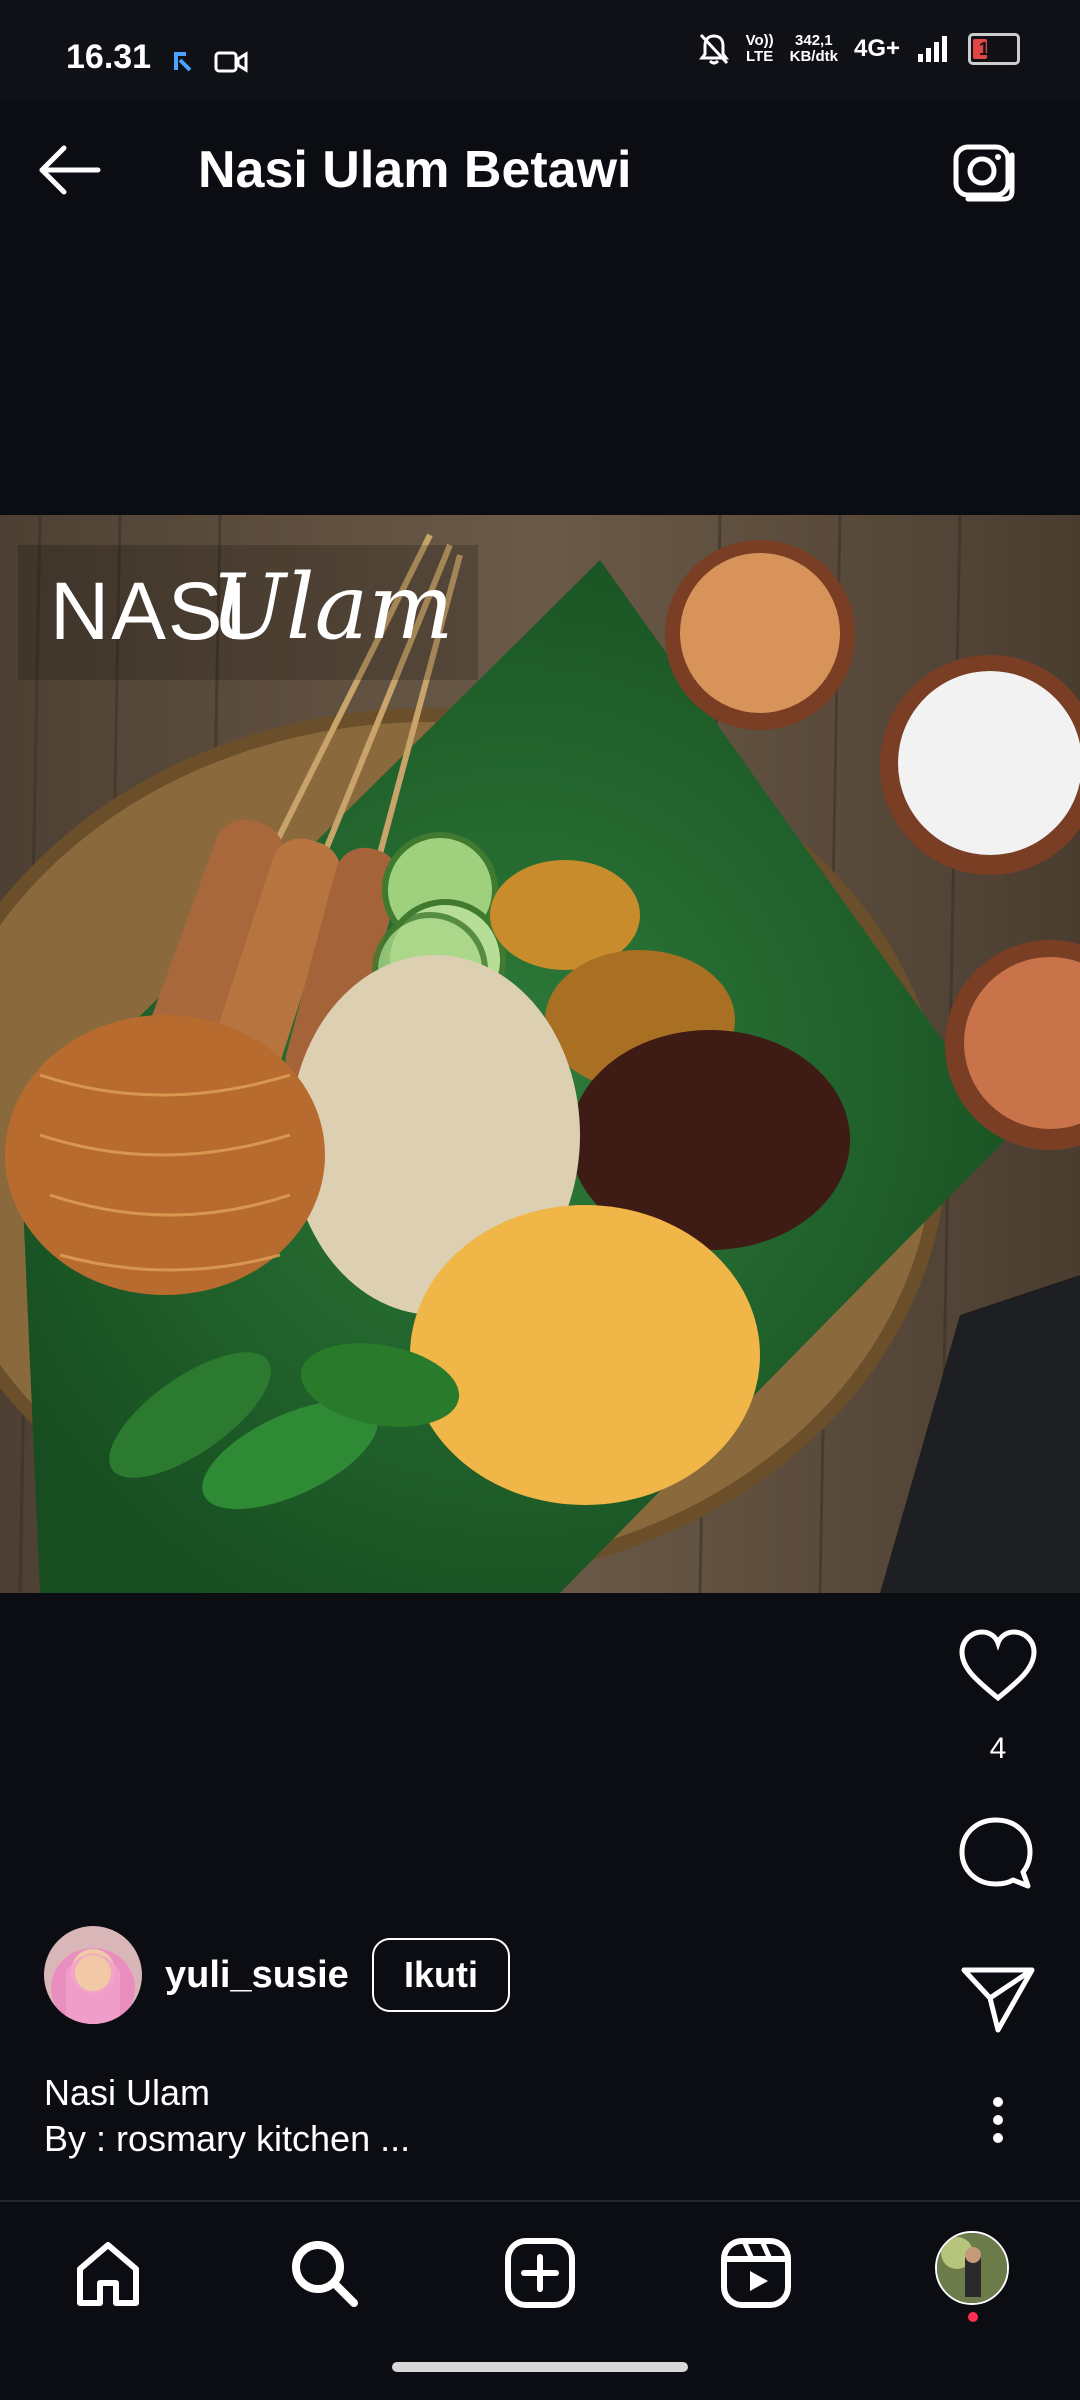 Image resolution: width=1080 pixels, height=2400 pixels. I want to click on video-record-icon, so click(231, 64).